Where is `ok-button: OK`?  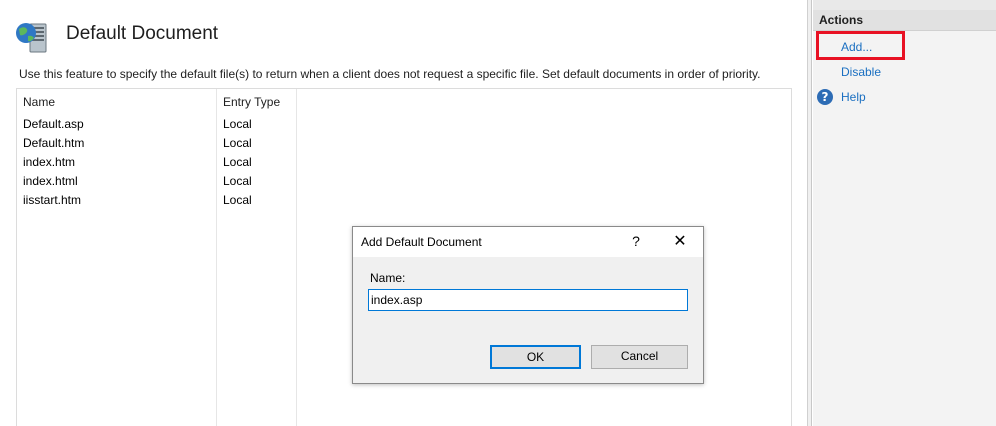
ok-button: OK is located at coordinates (535, 357).